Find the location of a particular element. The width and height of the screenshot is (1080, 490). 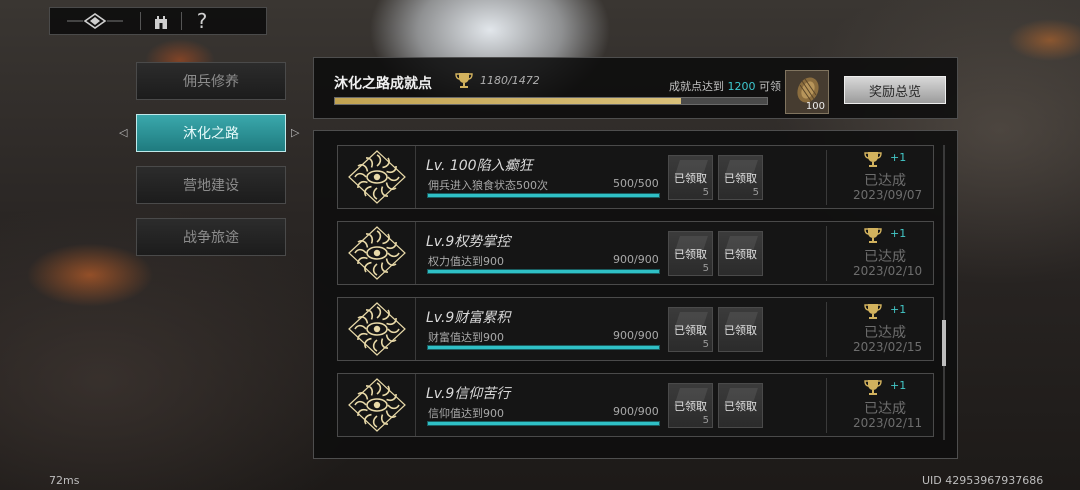

completion-date: 2023/02/11 is located at coordinates (888, 423).